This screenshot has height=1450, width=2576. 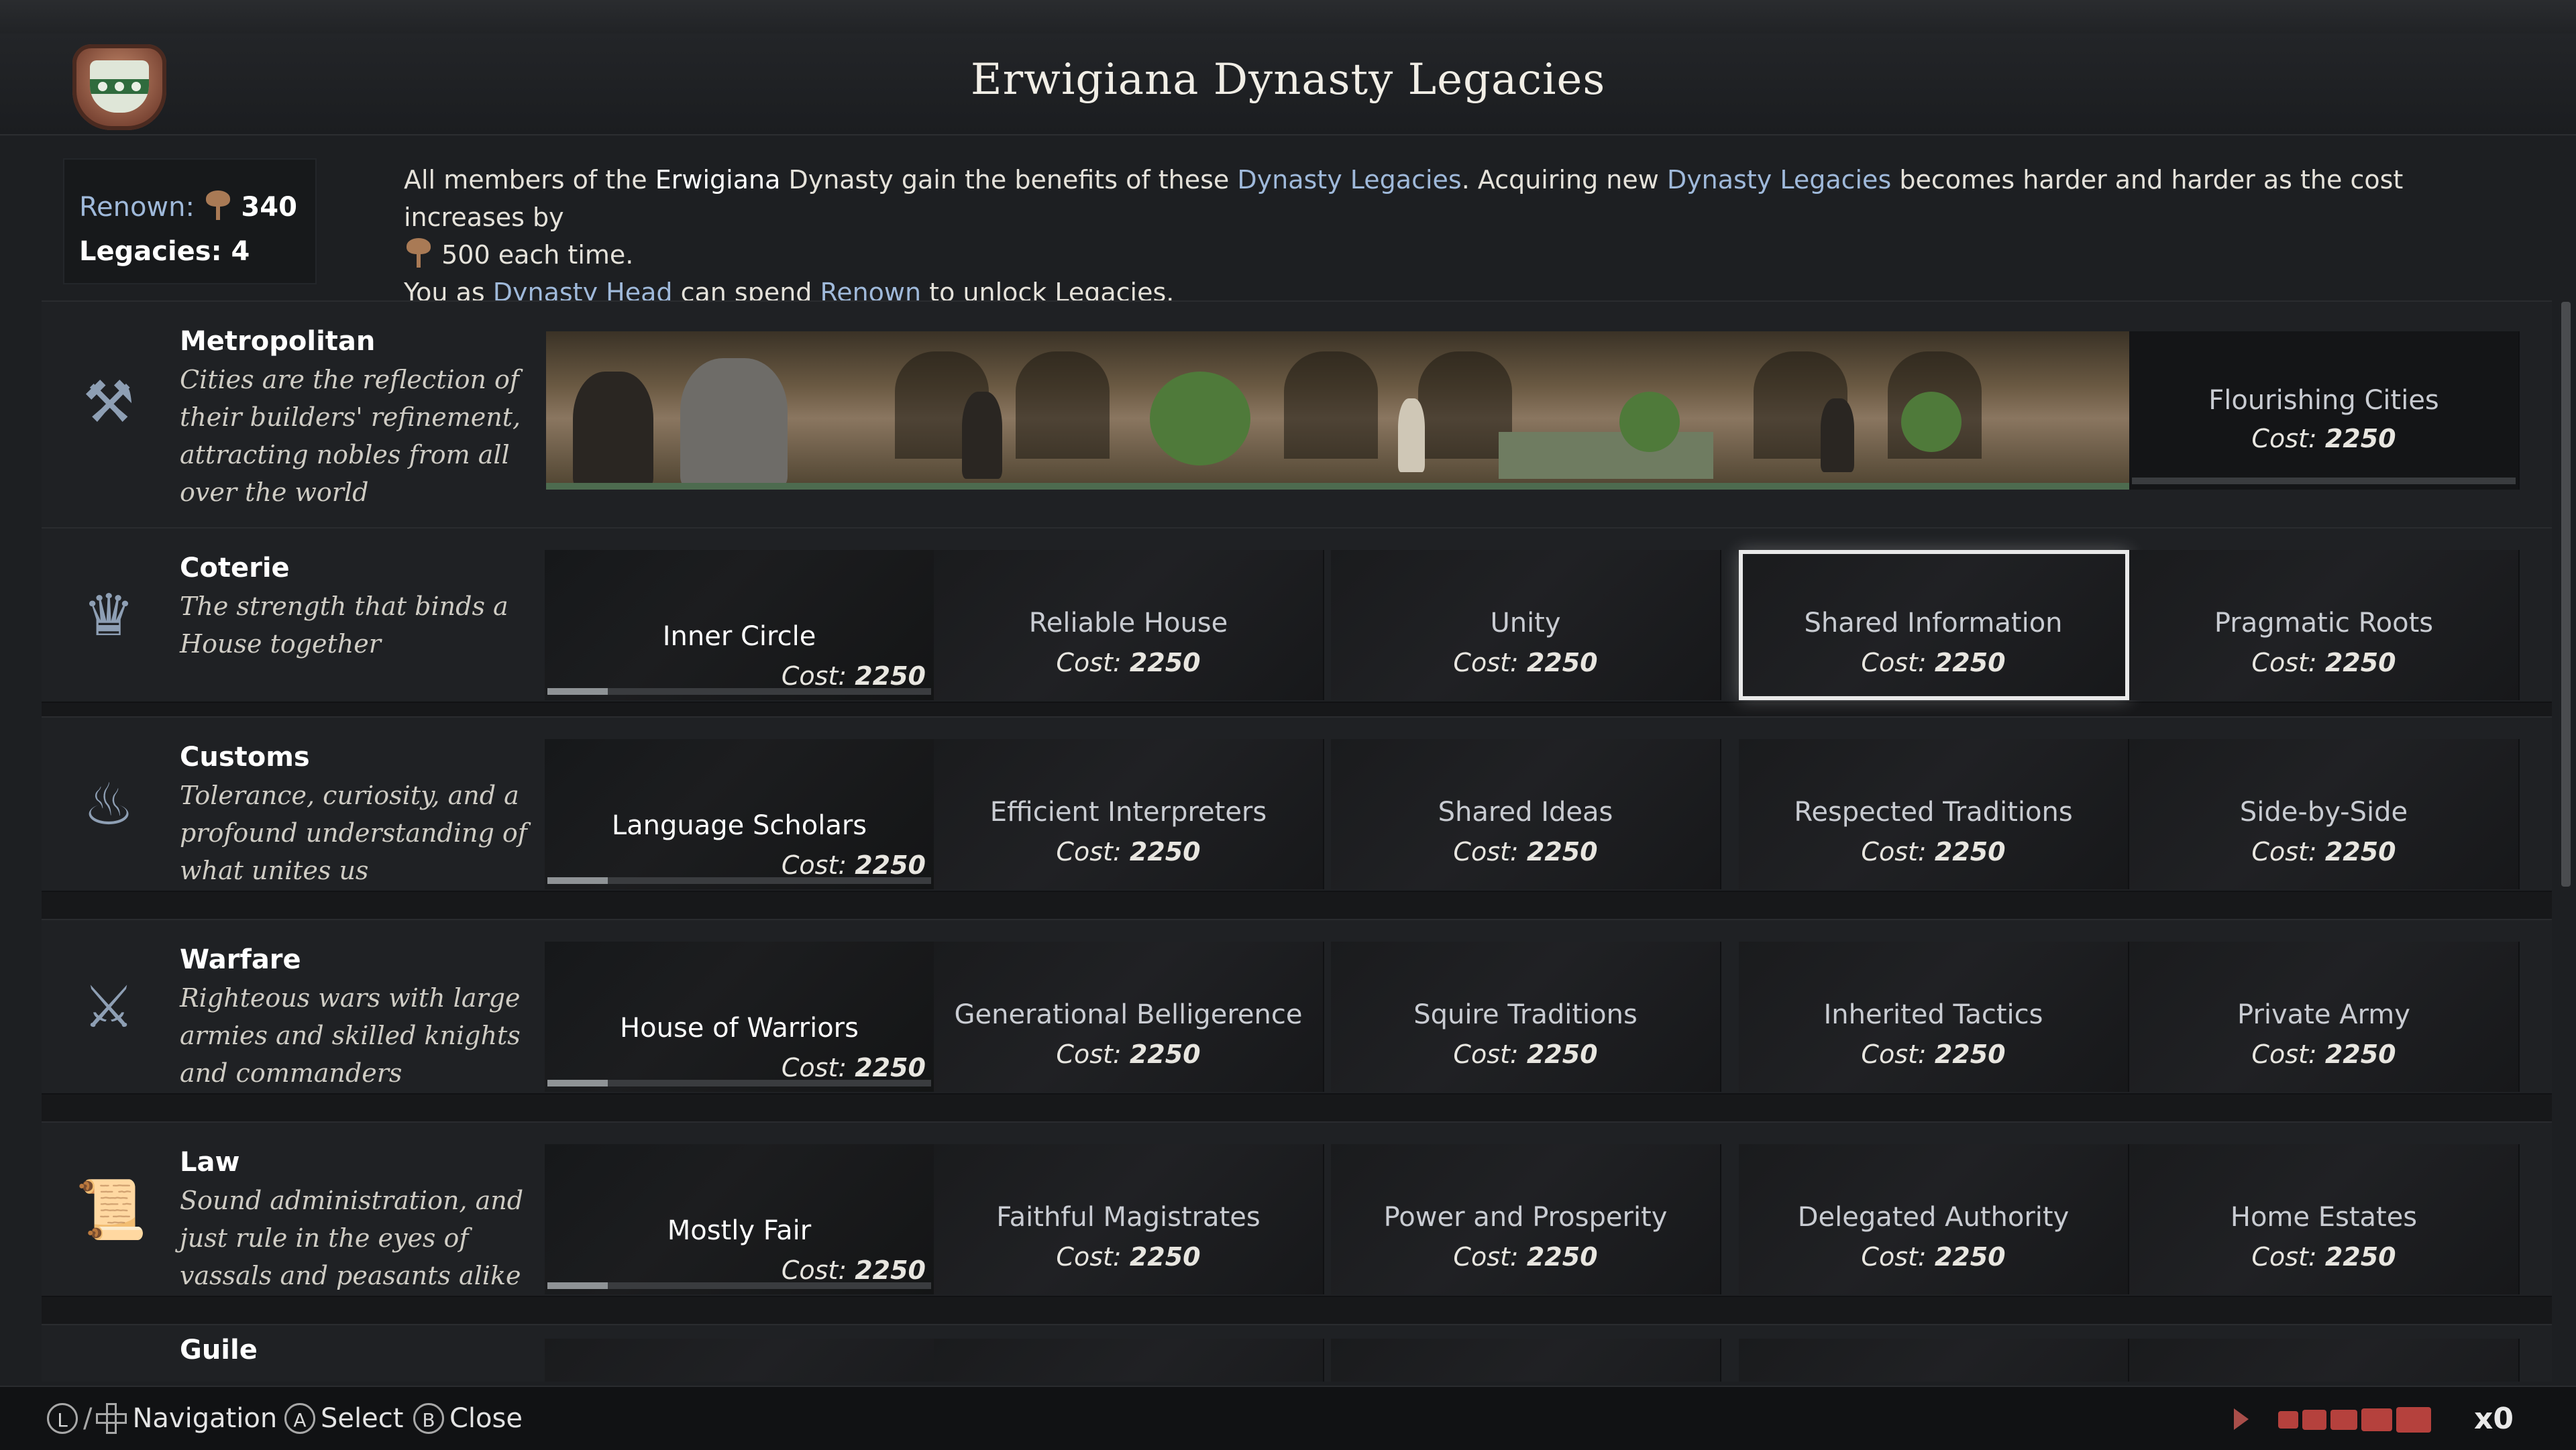 What do you see at coordinates (740, 1017) in the screenshot?
I see `legacy-card: House of Warriors Cost: 2250` at bounding box center [740, 1017].